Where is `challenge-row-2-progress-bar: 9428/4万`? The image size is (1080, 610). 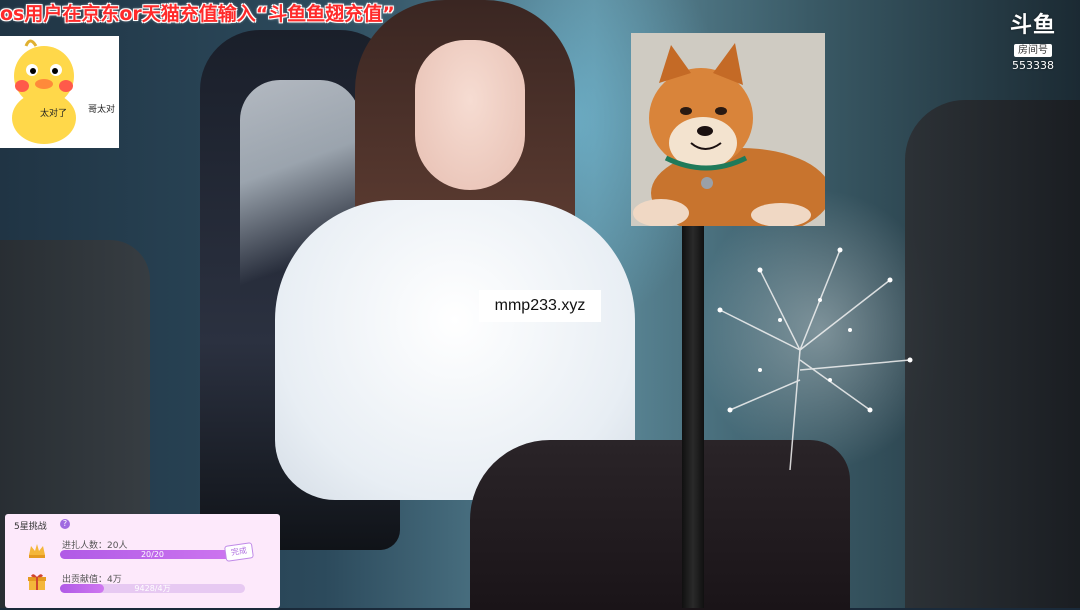
challenge-row-2-progress-bar: 9428/4万 is located at coordinates (152, 588).